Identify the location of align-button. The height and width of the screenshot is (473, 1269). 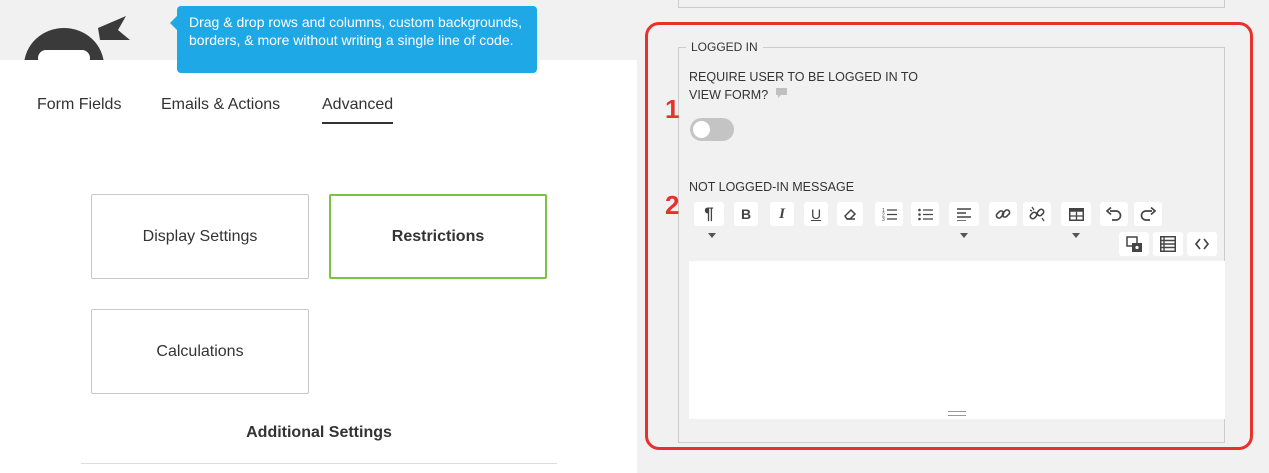
(964, 214).